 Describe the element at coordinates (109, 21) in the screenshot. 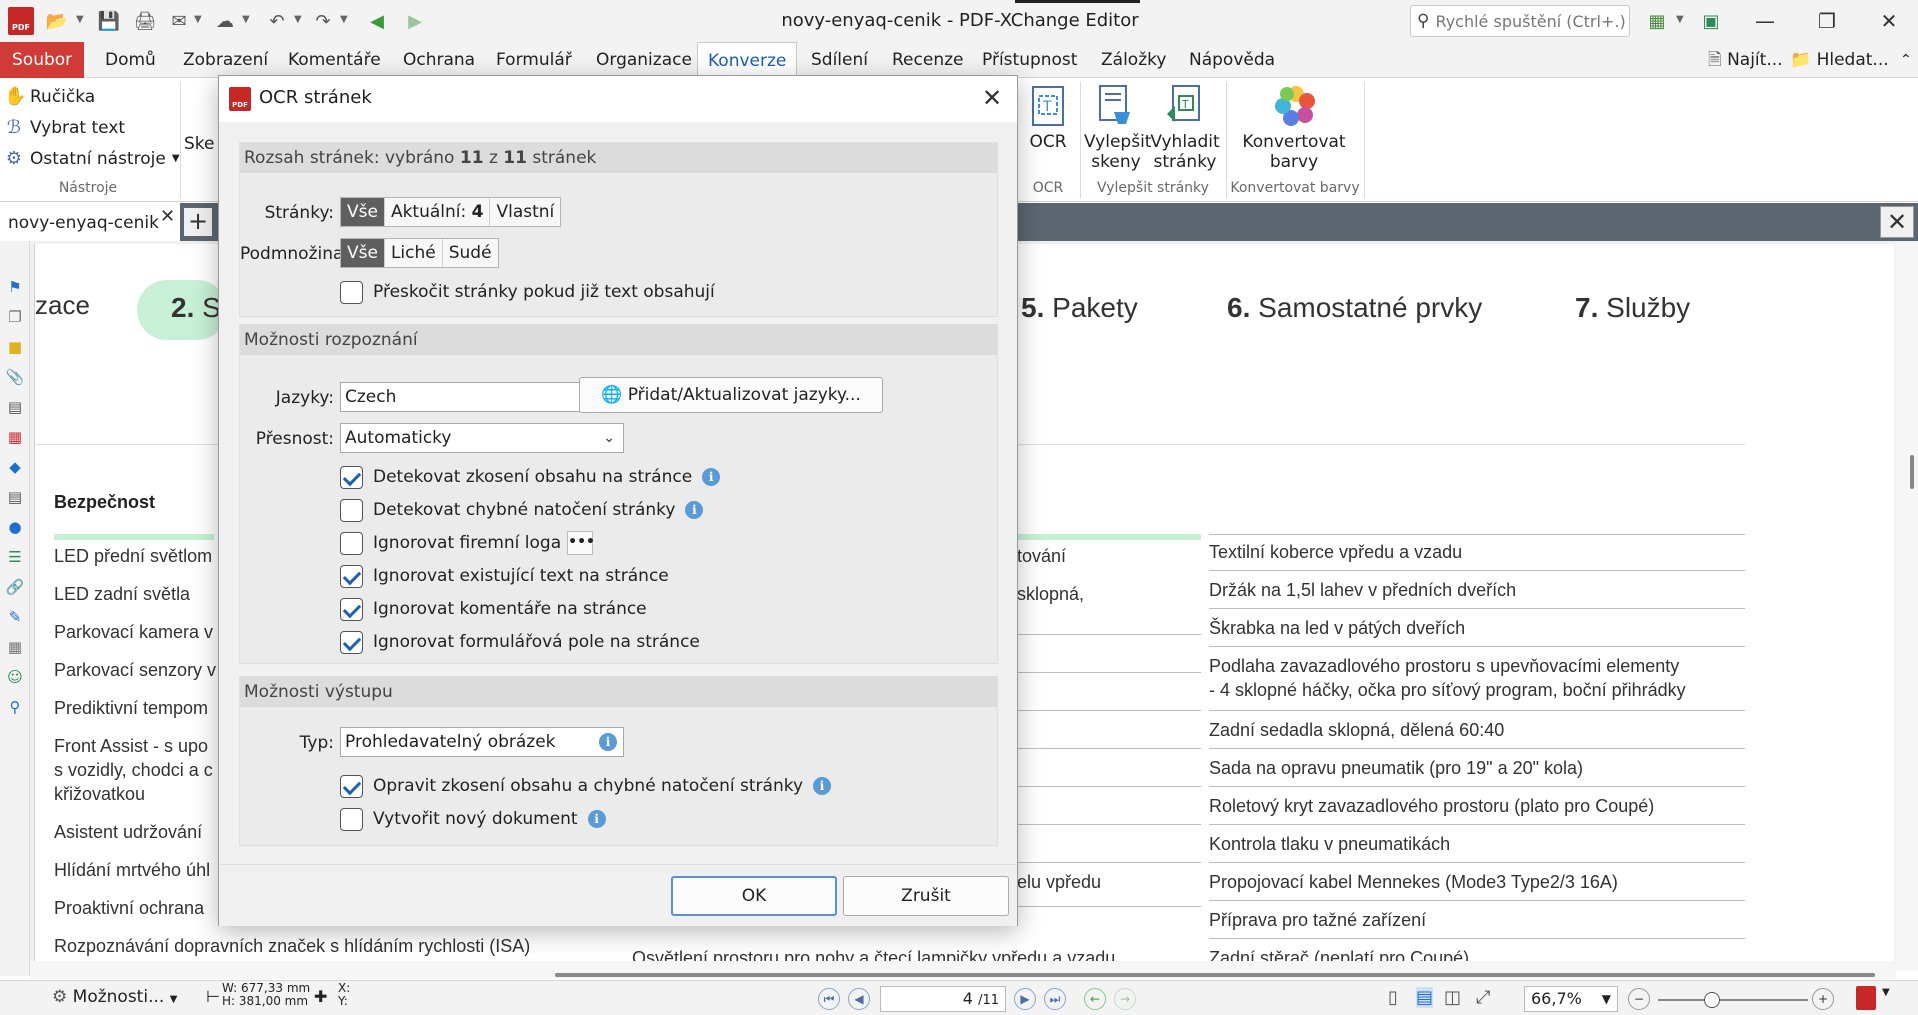

I see `save-icon: 💾` at that location.